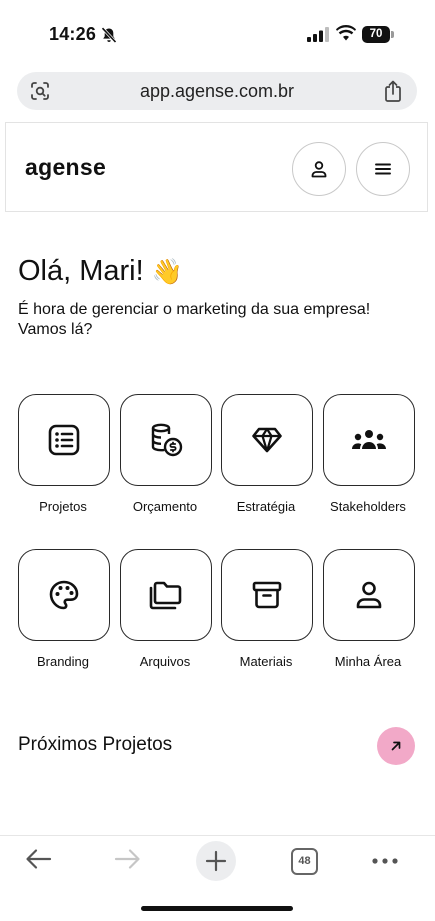 The image size is (435, 921). Describe the element at coordinates (73, 34) in the screenshot. I see `status-time: 14:26` at that location.